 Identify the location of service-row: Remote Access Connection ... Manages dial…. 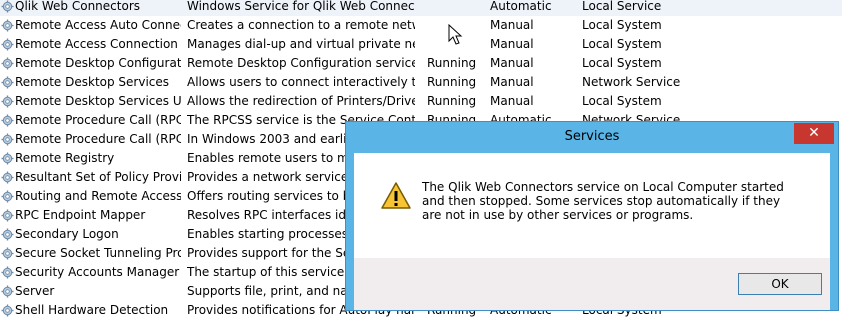
(421, 44).